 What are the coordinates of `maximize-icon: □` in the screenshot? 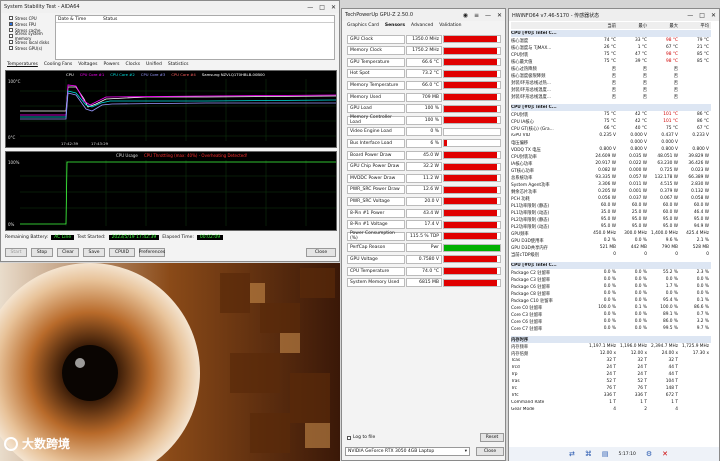 It's located at (322, 7).